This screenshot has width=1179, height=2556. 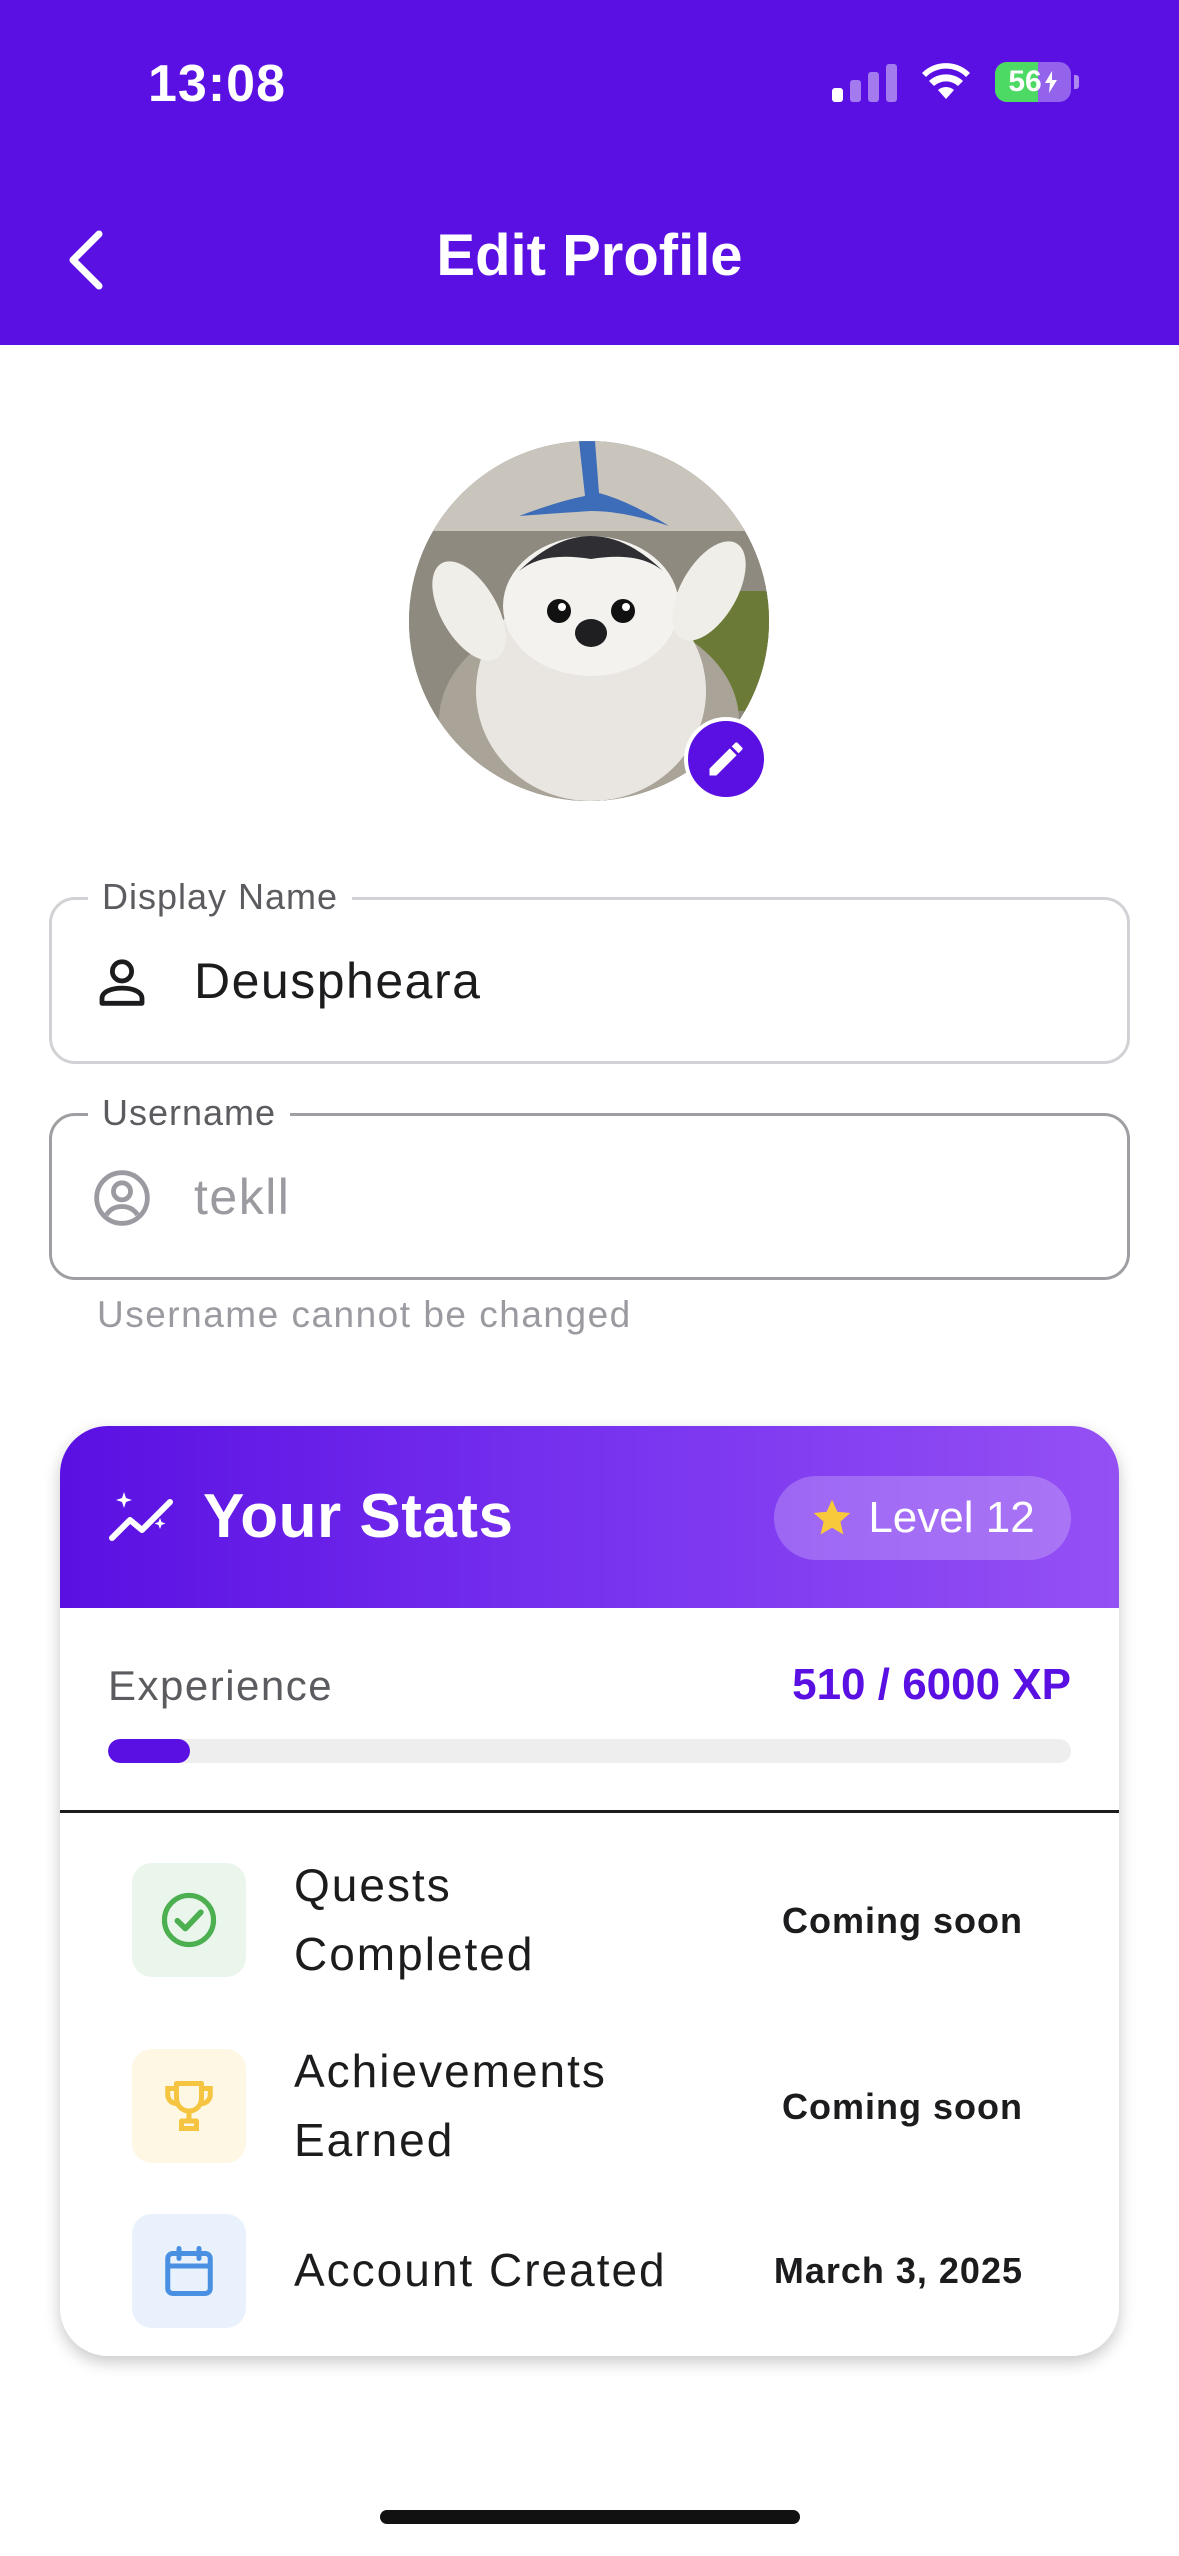 I want to click on edit-avatar-button, so click(x=726, y=759).